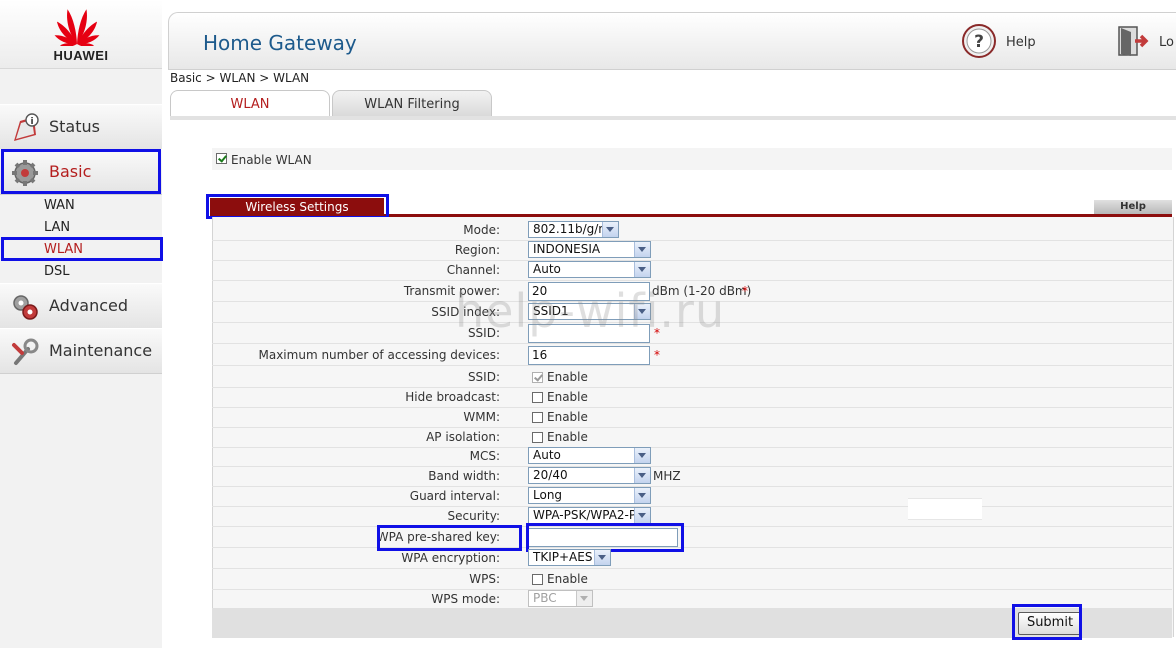 Image resolution: width=1176 pixels, height=648 pixels. I want to click on mode-select: 802.11b/g/n, so click(573, 229).